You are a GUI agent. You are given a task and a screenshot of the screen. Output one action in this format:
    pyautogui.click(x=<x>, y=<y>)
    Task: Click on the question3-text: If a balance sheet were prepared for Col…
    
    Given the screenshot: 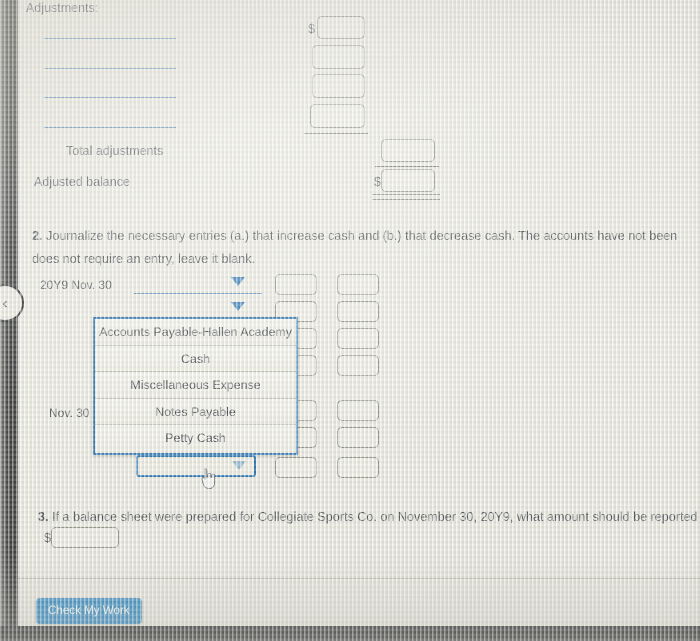 What is the action you would take?
    pyautogui.click(x=375, y=517)
    